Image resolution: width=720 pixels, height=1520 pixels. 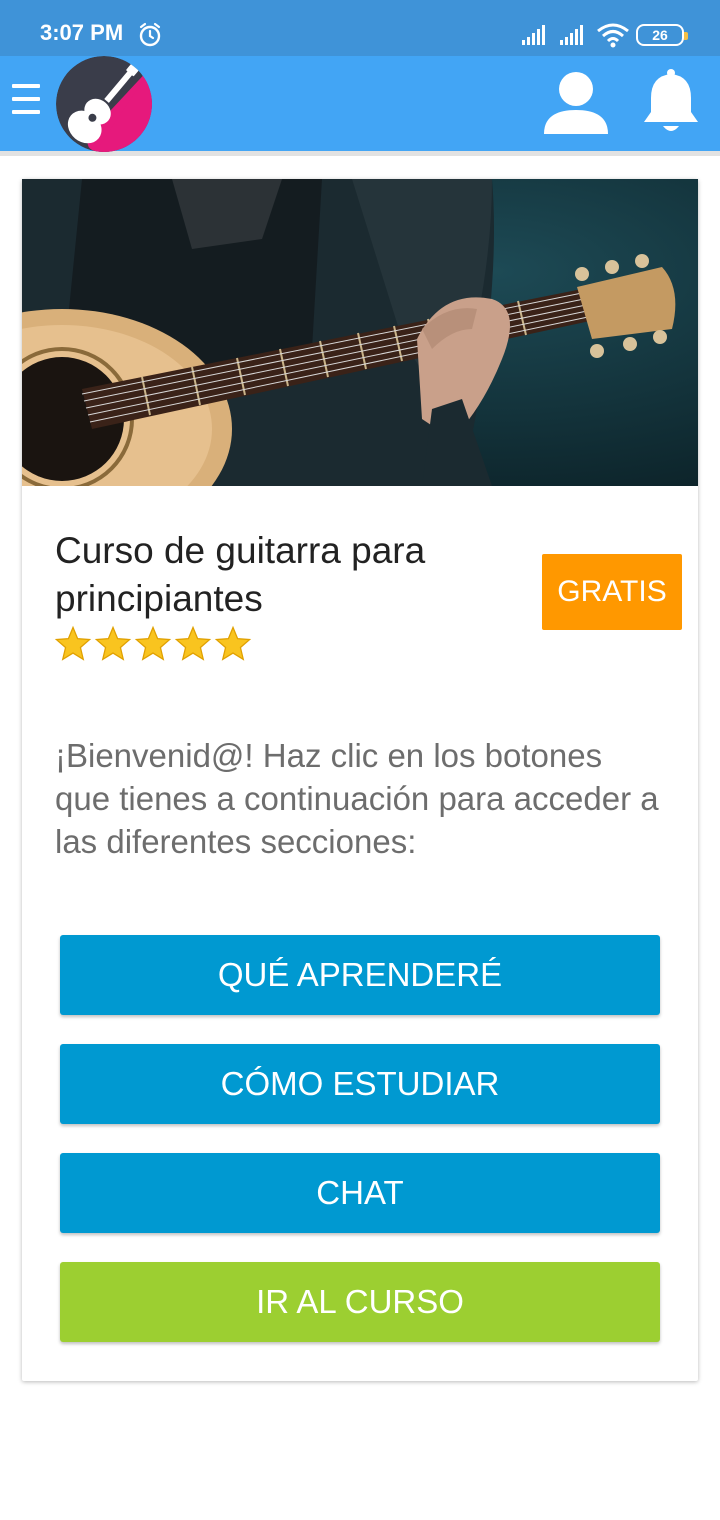 I want to click on bell-icon, so click(x=671, y=102).